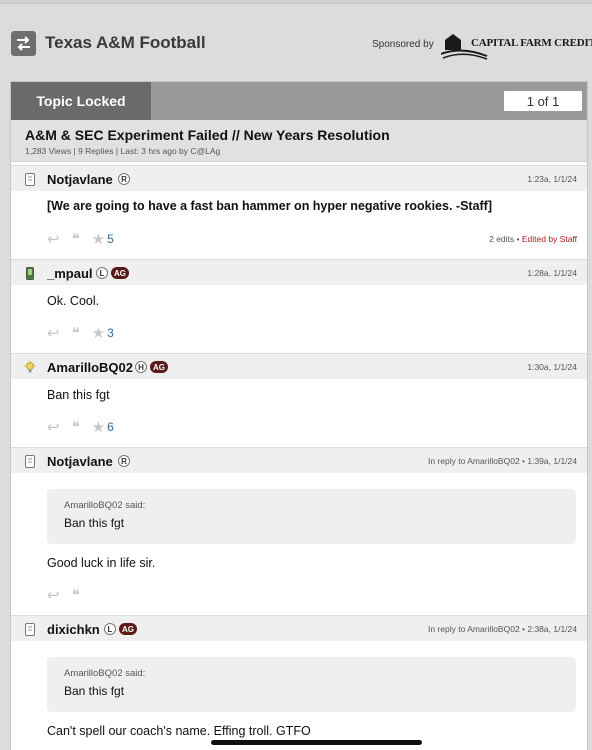 The height and width of the screenshot is (750, 592). What do you see at coordinates (30, 273) in the screenshot?
I see `phone-icon` at bounding box center [30, 273].